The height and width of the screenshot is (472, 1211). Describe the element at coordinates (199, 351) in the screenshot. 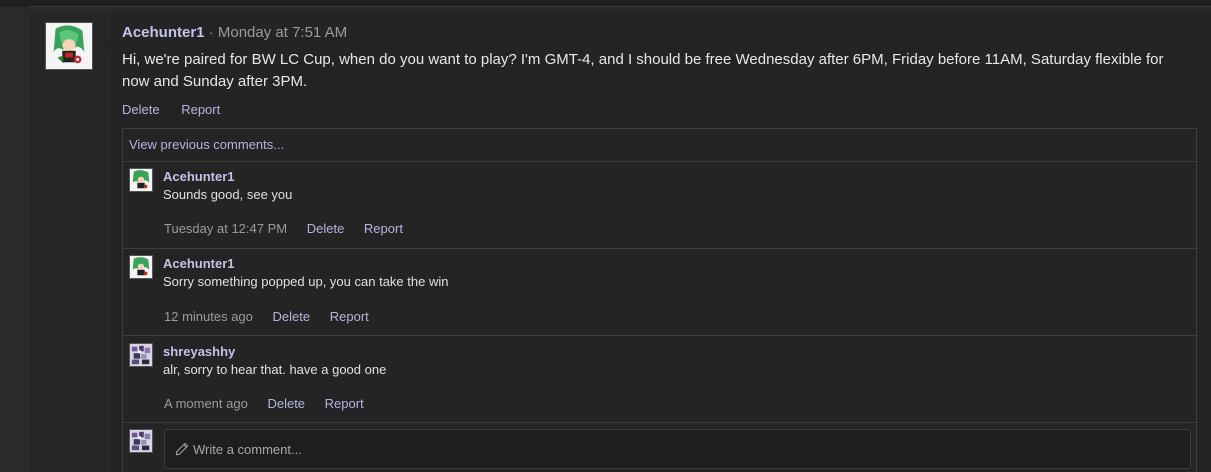

I see `comment-author-name: shreyashhy` at that location.